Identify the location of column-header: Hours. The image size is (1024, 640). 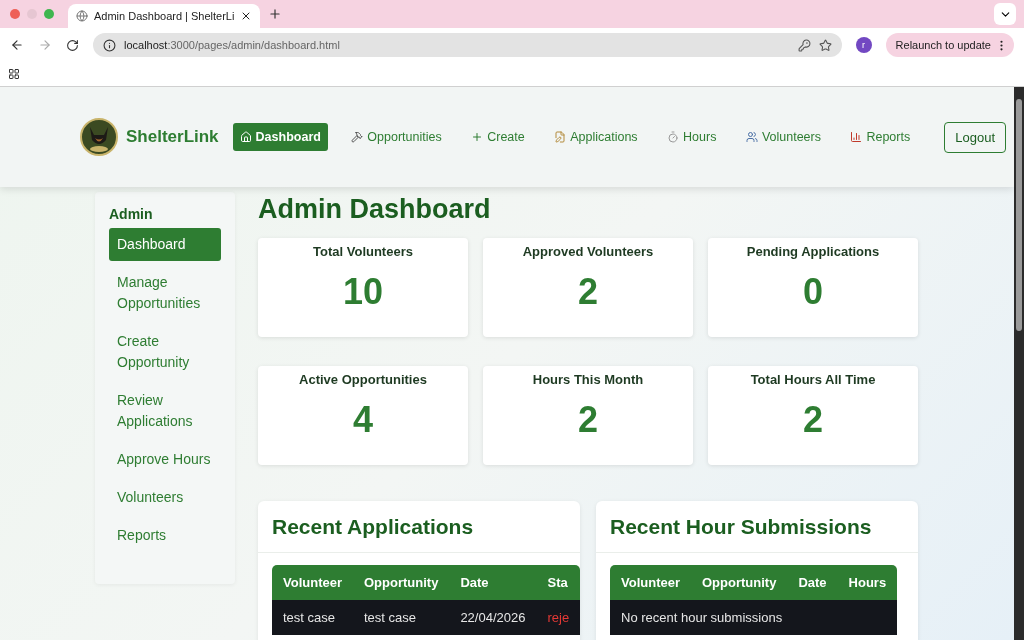
(867, 582).